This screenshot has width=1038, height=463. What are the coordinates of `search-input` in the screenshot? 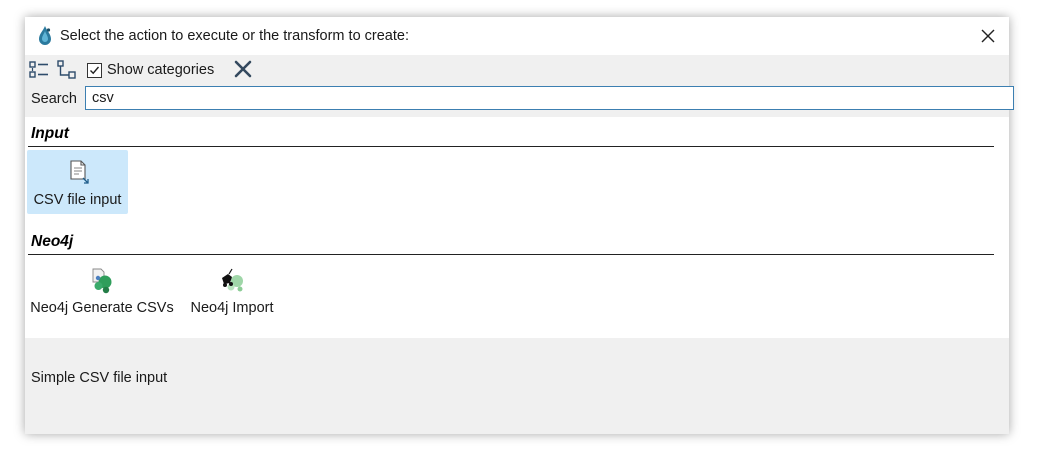 It's located at (549, 98).